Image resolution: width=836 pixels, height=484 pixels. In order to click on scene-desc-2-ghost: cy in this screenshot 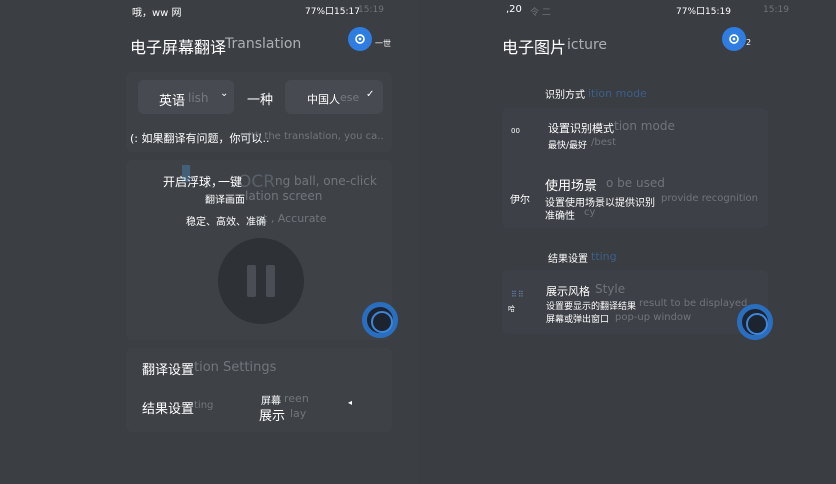, I will do `click(590, 212)`.